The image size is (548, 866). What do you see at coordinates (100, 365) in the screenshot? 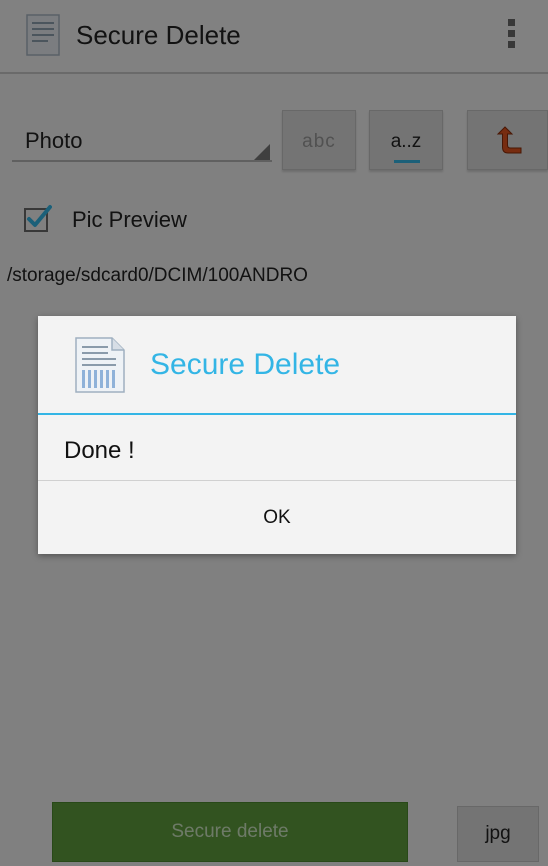
I see `document-shredder-icon` at bounding box center [100, 365].